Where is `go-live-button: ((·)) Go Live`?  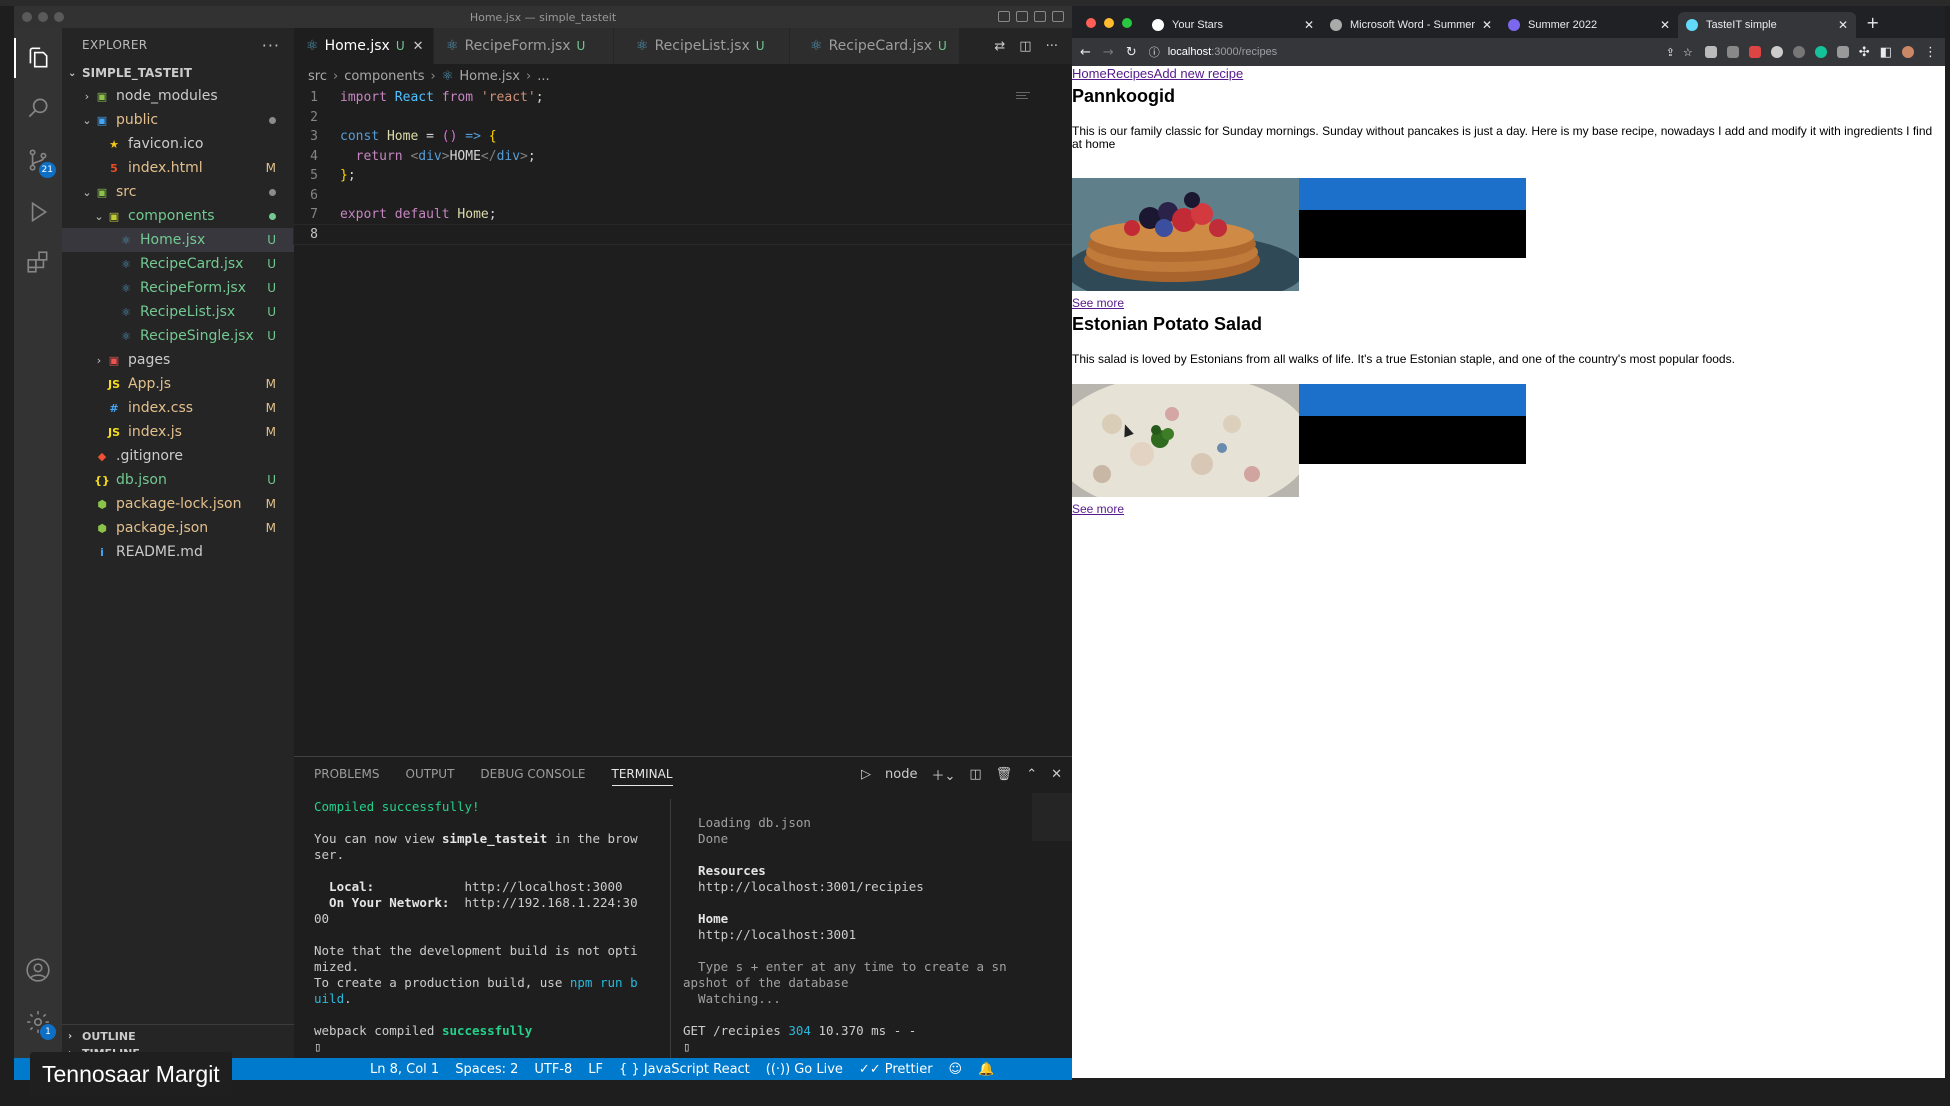
go-live-button: ((·)) Go Live is located at coordinates (804, 1069).